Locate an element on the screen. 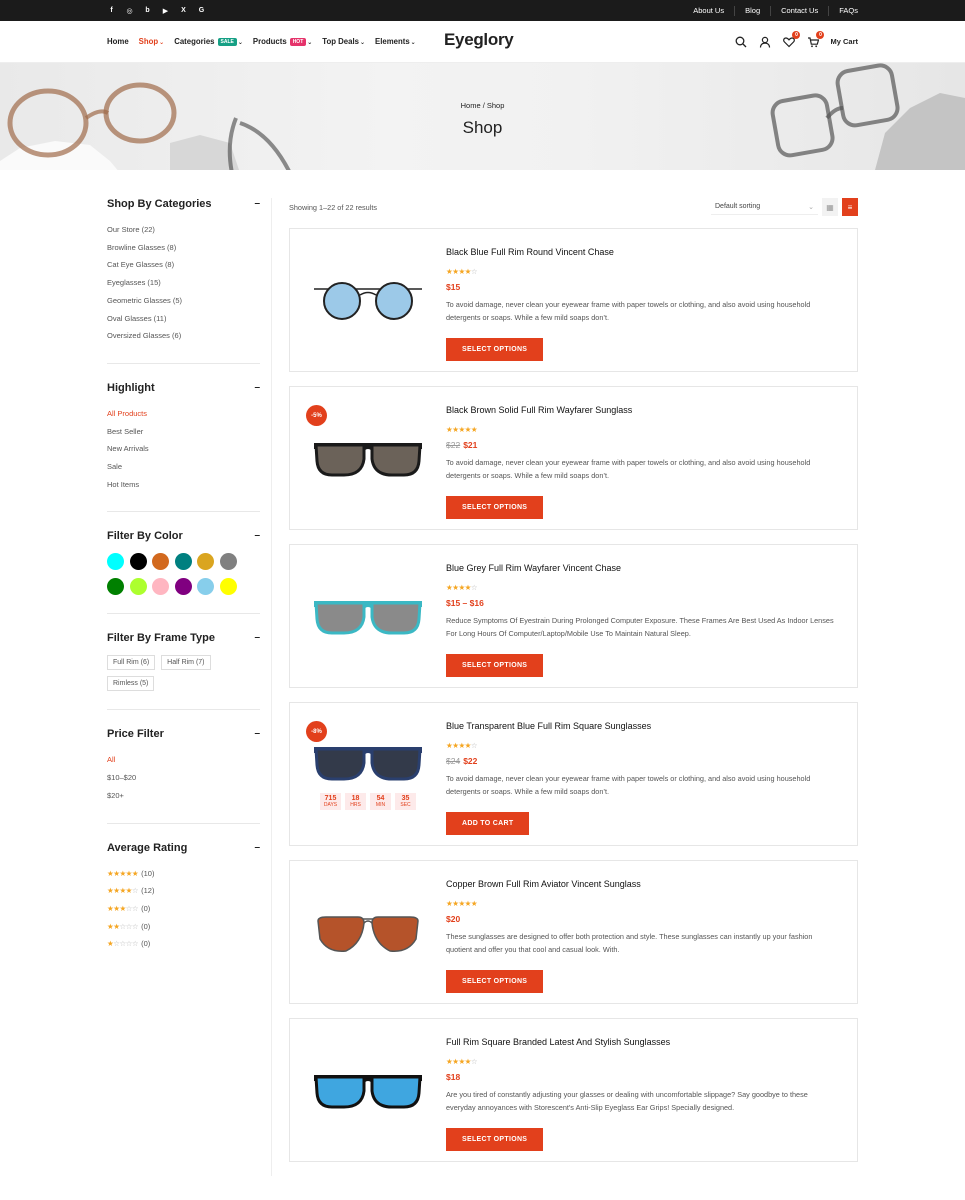 The height and width of the screenshot is (1200, 965). add-to-cart-button: ADD TO CART is located at coordinates (488, 823).